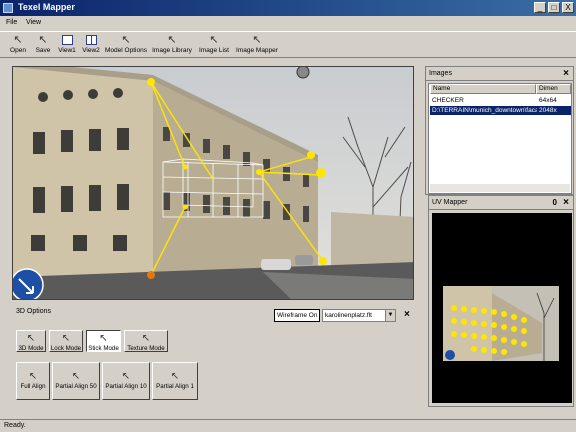 This screenshot has height=432, width=576. I want to click on image-list-button: ↖ Image List, so click(214, 45).